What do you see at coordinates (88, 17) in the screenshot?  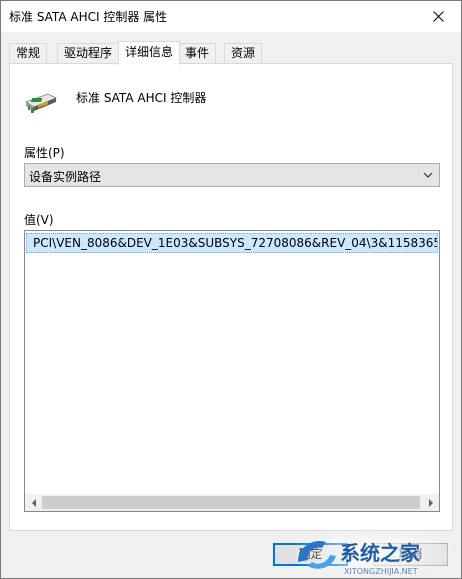 I see `window-title: 标准 SATA AHCI 控制器 属性` at bounding box center [88, 17].